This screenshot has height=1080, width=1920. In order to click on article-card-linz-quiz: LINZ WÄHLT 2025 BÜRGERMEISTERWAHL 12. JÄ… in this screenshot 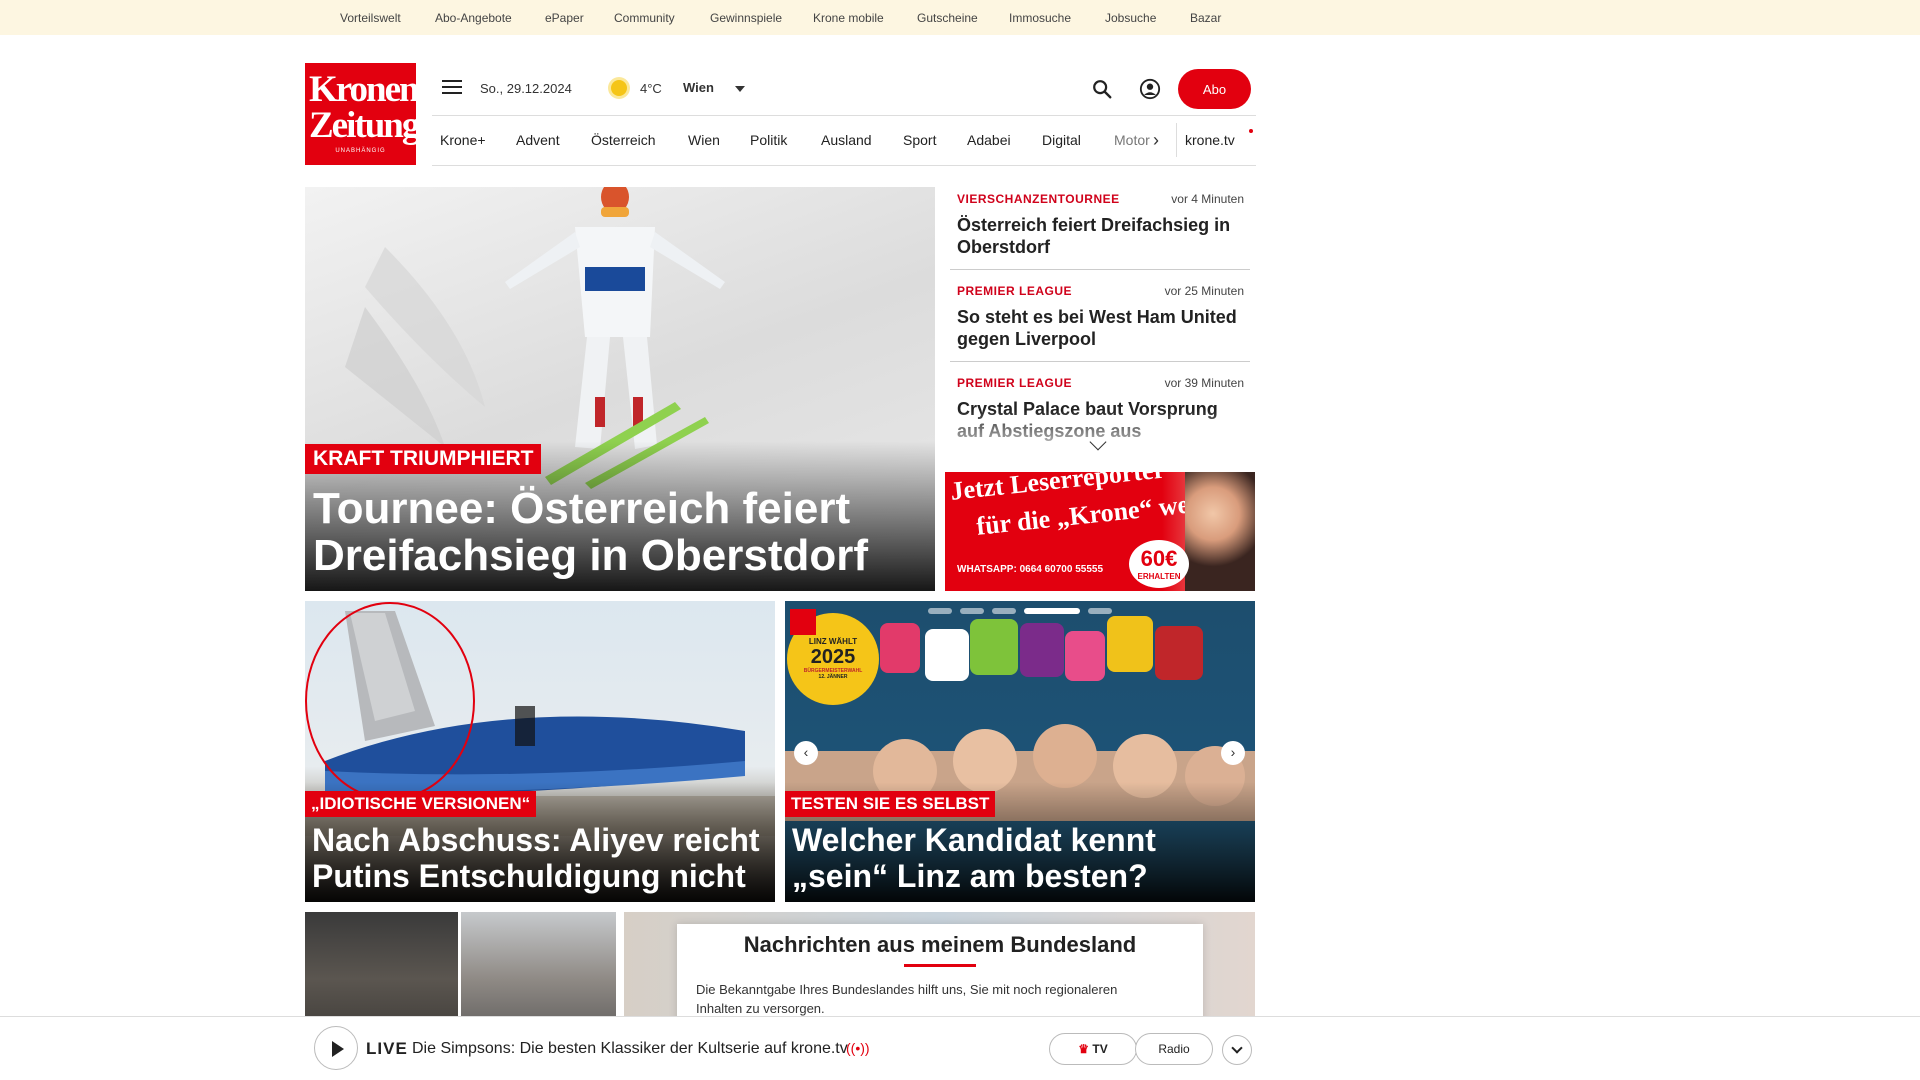, I will do `click(1020, 751)`.